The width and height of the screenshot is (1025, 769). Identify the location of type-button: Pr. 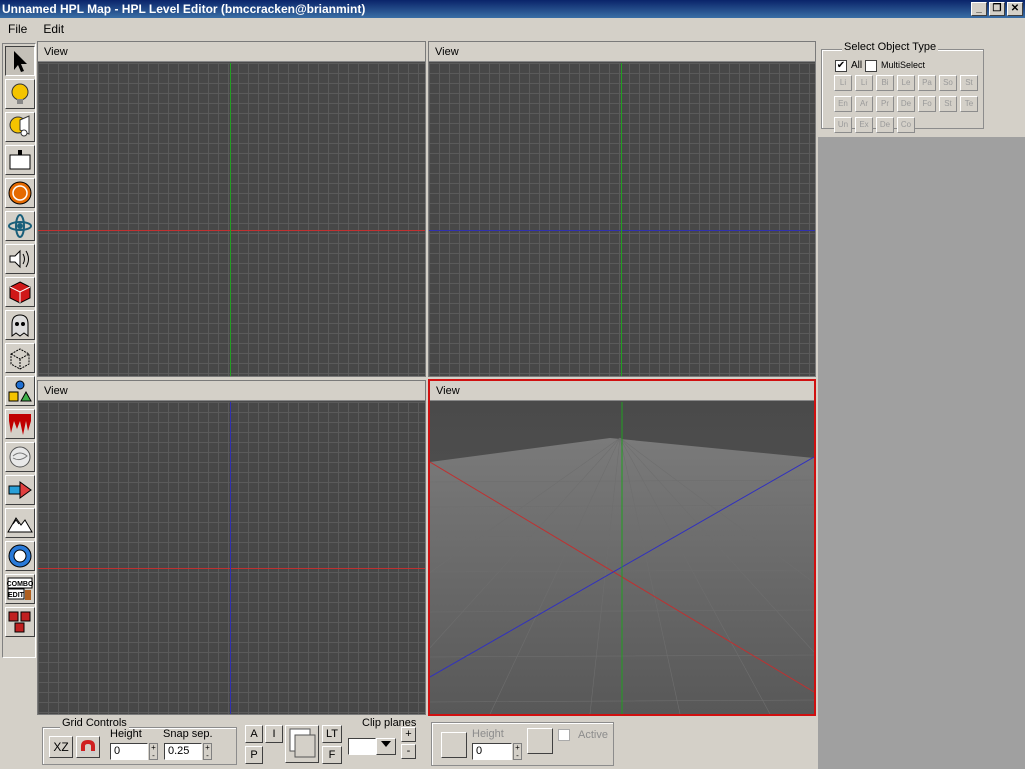
(885, 104).